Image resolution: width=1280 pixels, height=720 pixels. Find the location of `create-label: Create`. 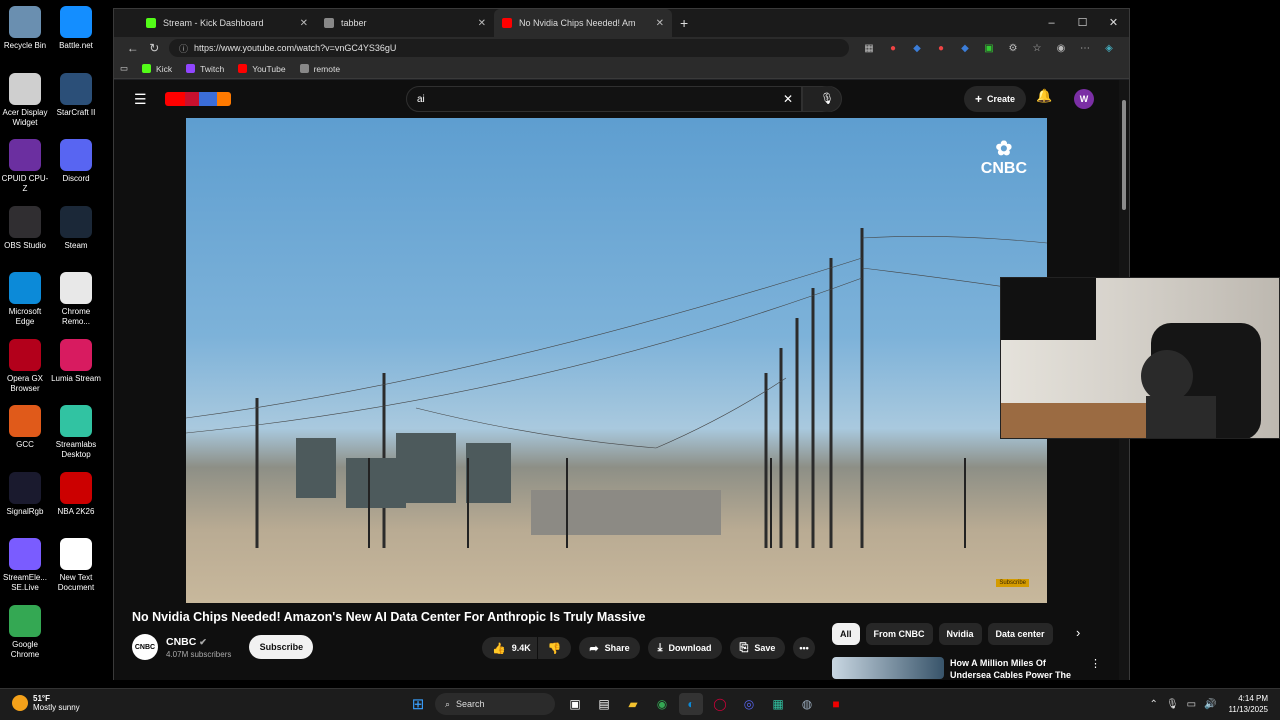

create-label: Create is located at coordinates (1001, 99).